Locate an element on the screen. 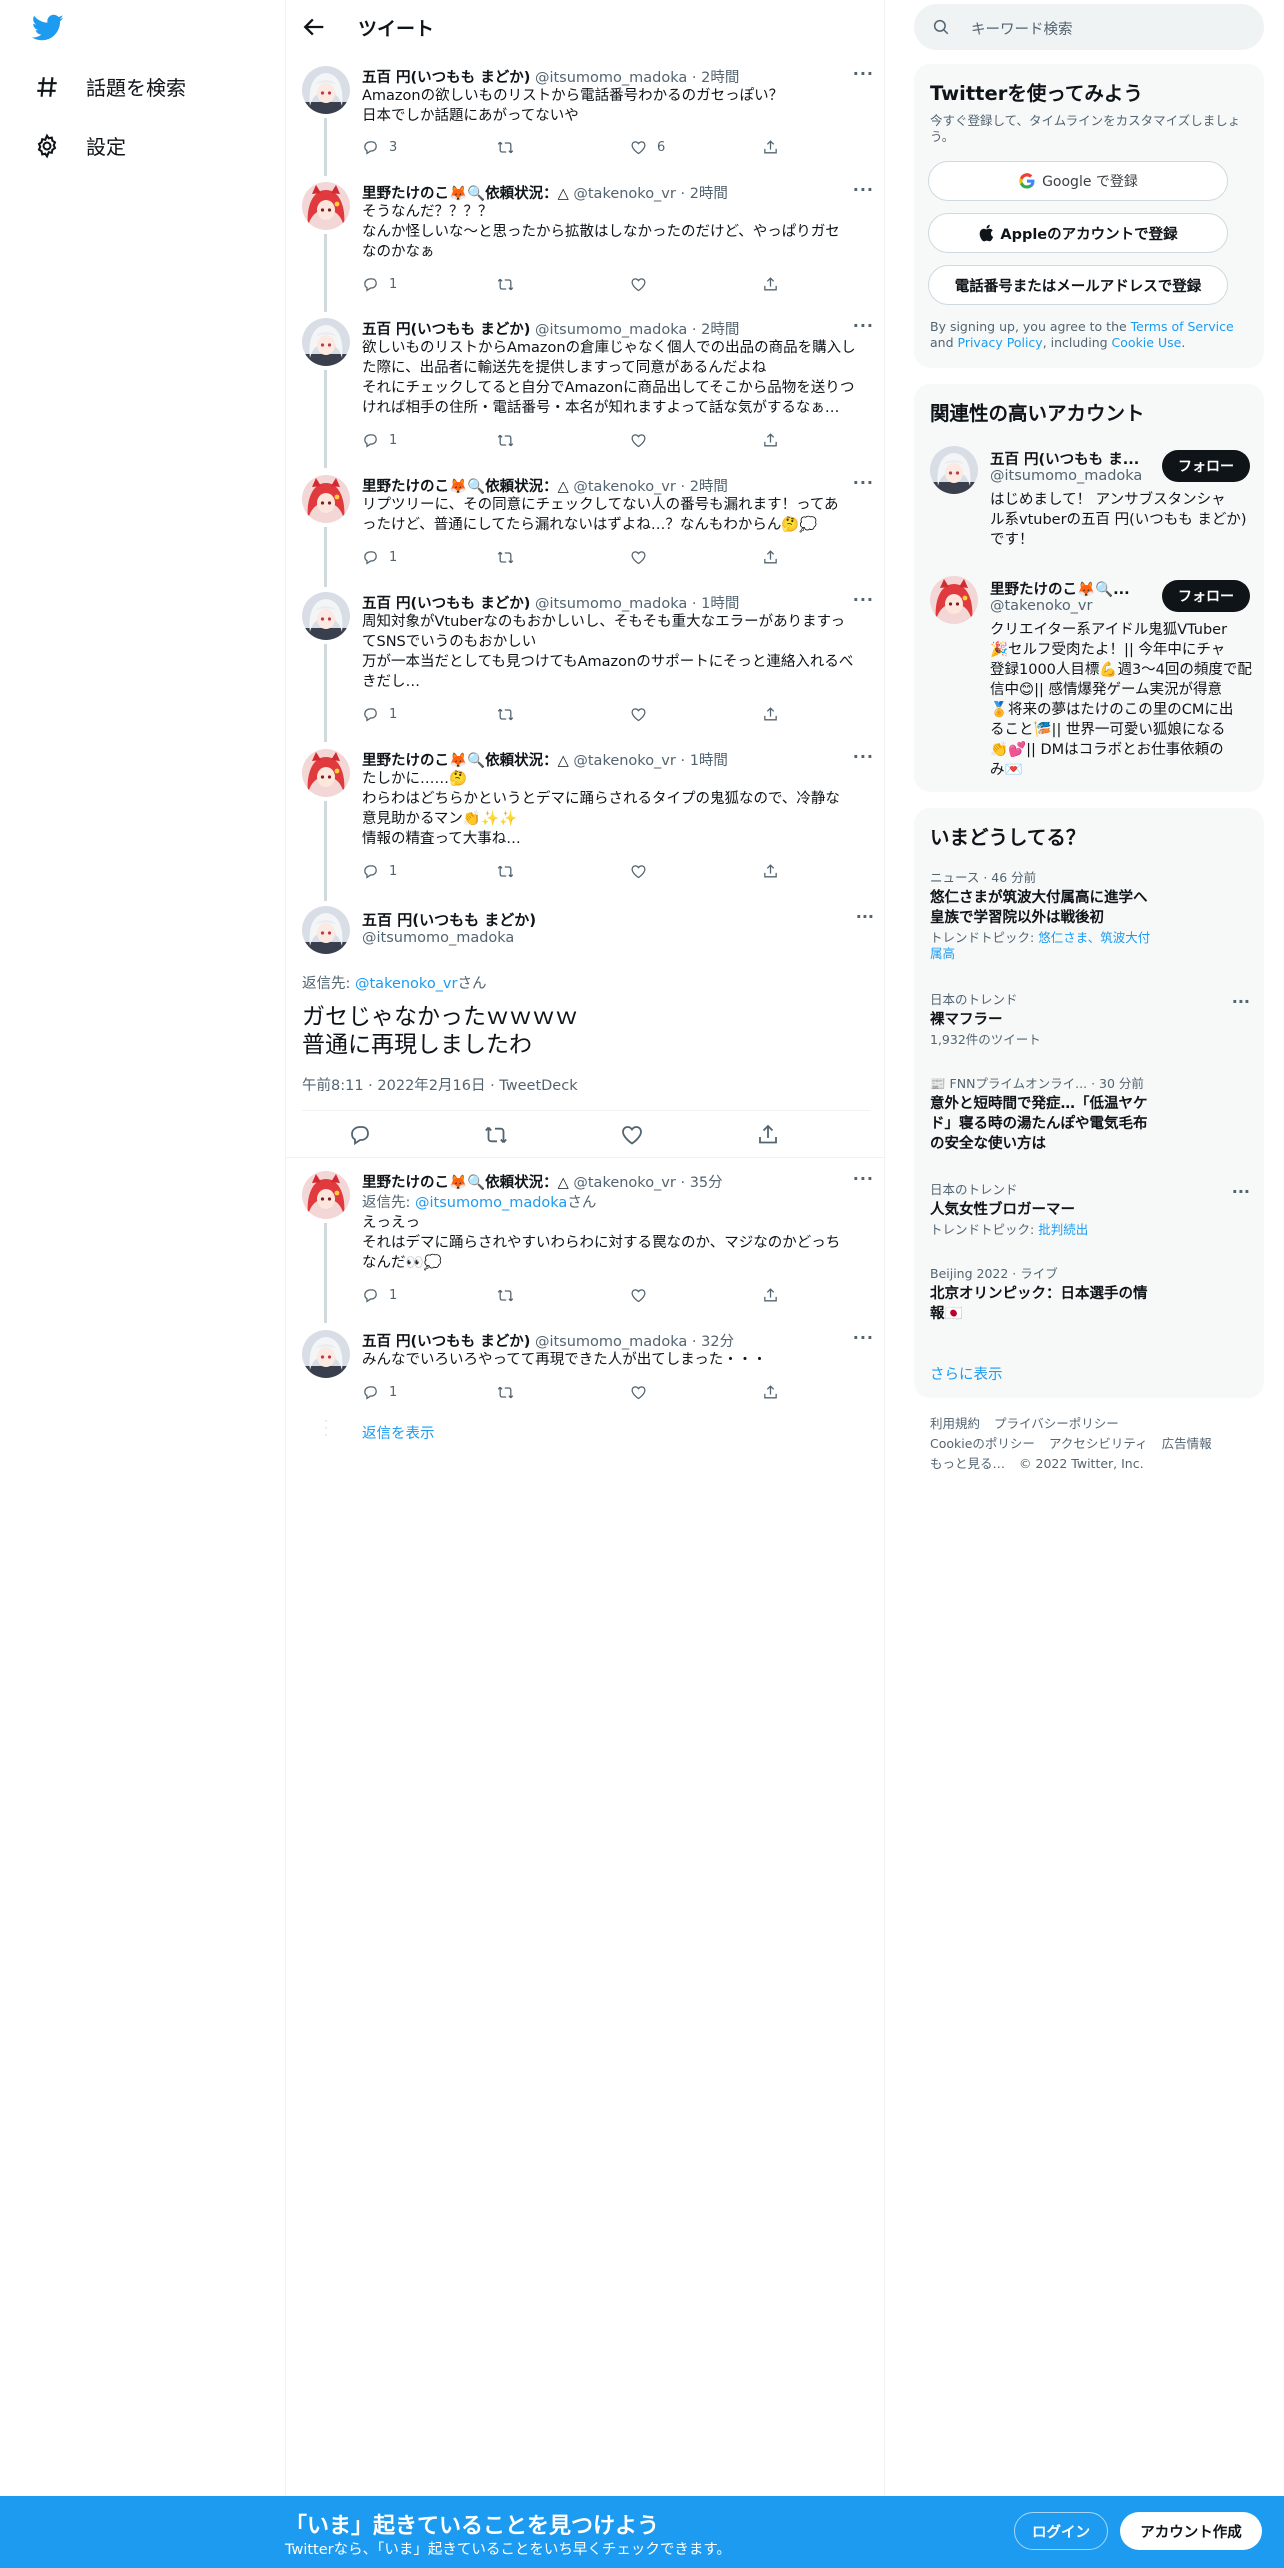 The image size is (1284, 2568). tweet-time: 32分 is located at coordinates (717, 1342).